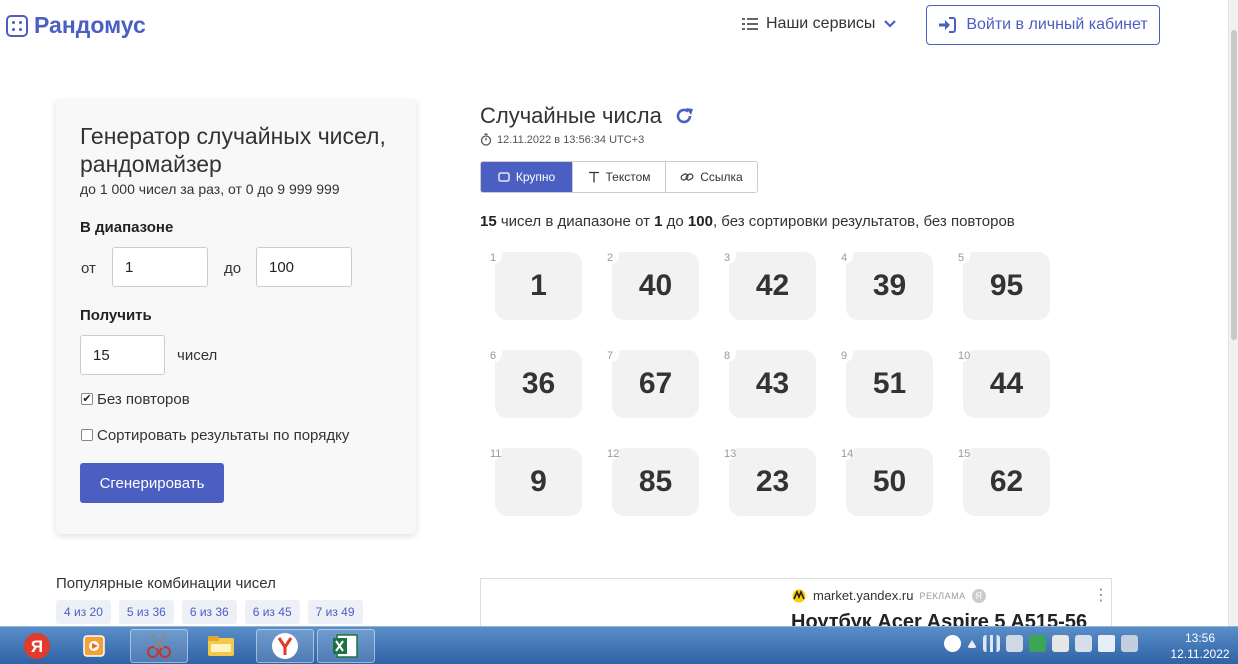 This screenshot has width=1238, height=664. What do you see at coordinates (772, 482) in the screenshot?
I see `result-number: 23` at bounding box center [772, 482].